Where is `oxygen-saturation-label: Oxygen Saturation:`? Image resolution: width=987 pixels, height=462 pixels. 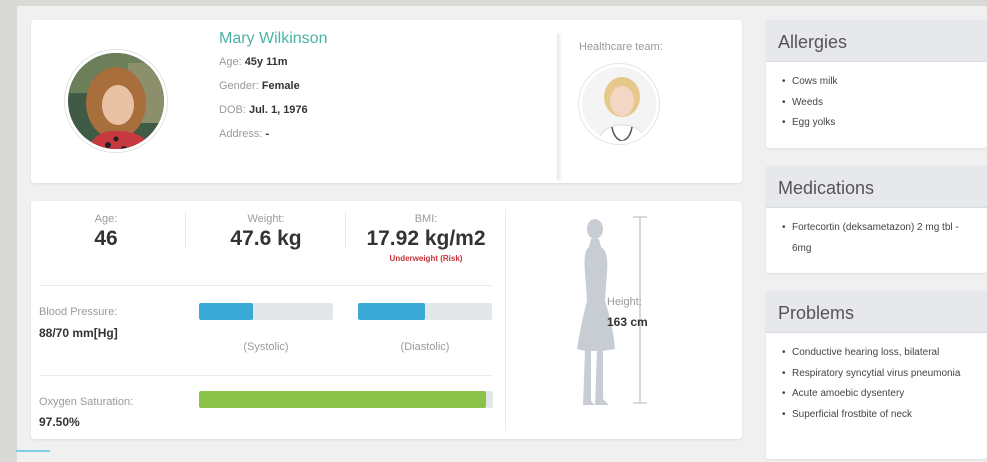 oxygen-saturation-label: Oxygen Saturation: is located at coordinates (86, 402).